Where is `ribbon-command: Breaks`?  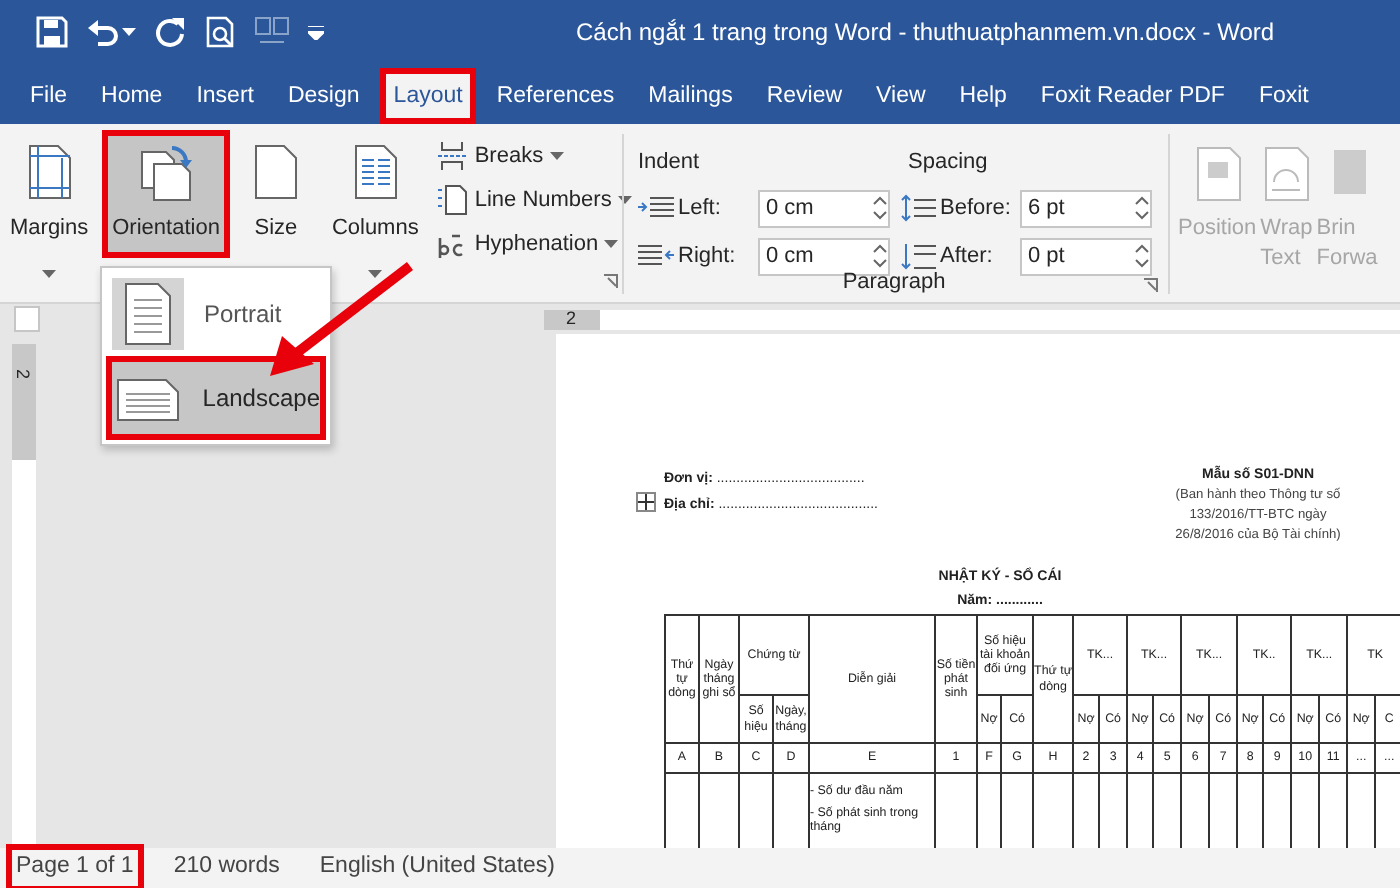 ribbon-command: Breaks is located at coordinates (534, 156).